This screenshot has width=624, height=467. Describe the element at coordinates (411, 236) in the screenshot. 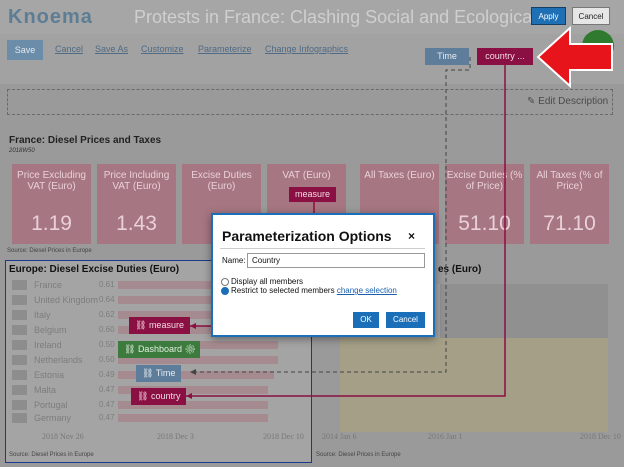

I see `close-icon: ×` at that location.